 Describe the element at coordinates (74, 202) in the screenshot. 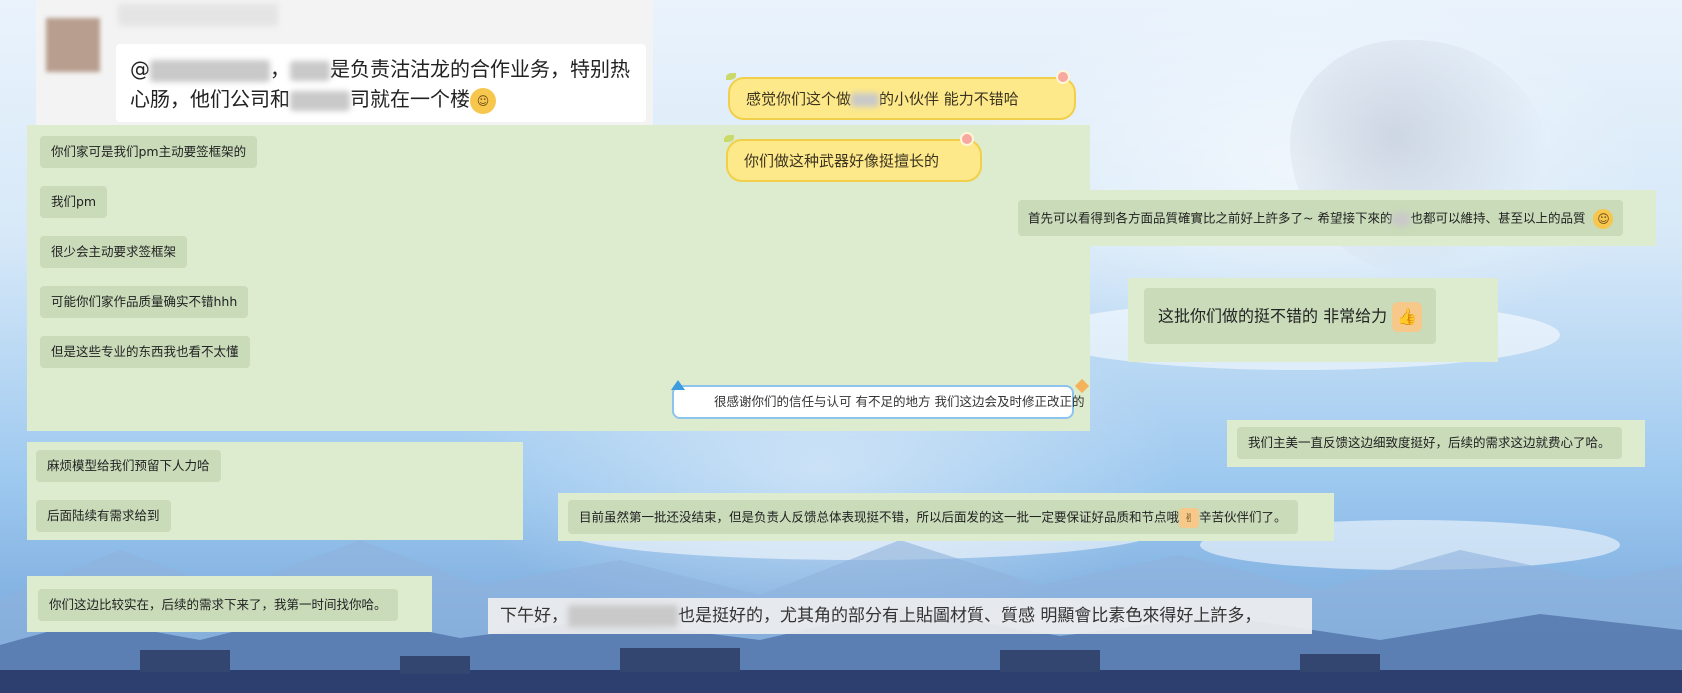

I see `chat-bubble: 我们pm` at that location.